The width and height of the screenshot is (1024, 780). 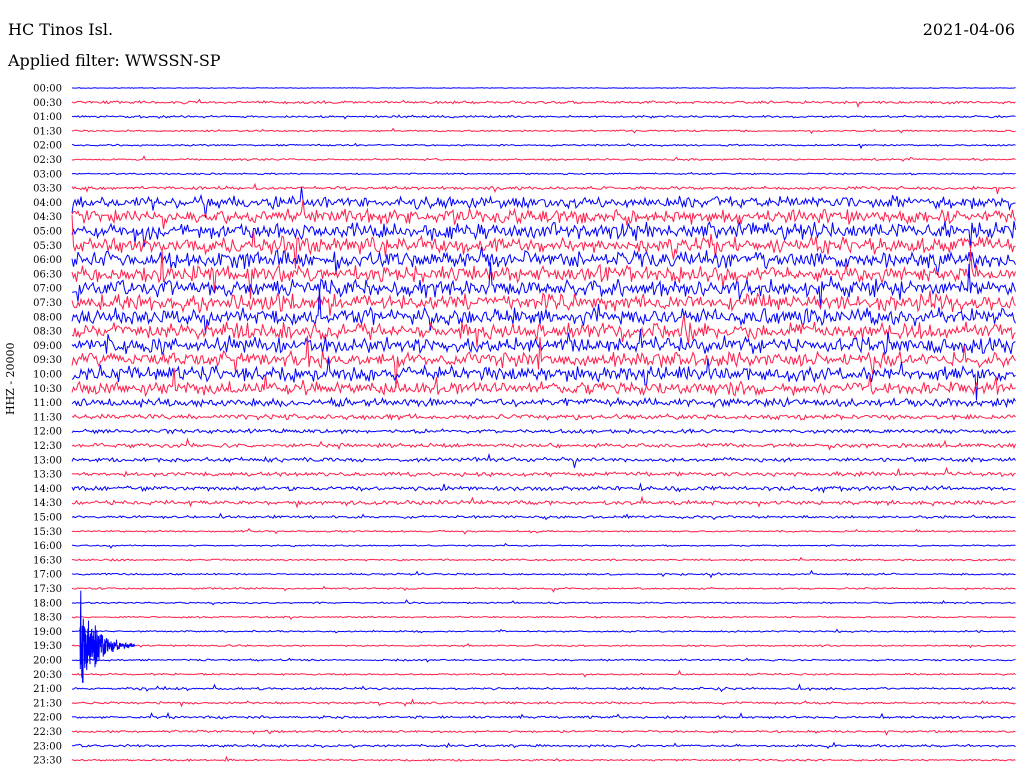 What do you see at coordinates (47, 246) in the screenshot?
I see `time-tick-label: 05:30` at bounding box center [47, 246].